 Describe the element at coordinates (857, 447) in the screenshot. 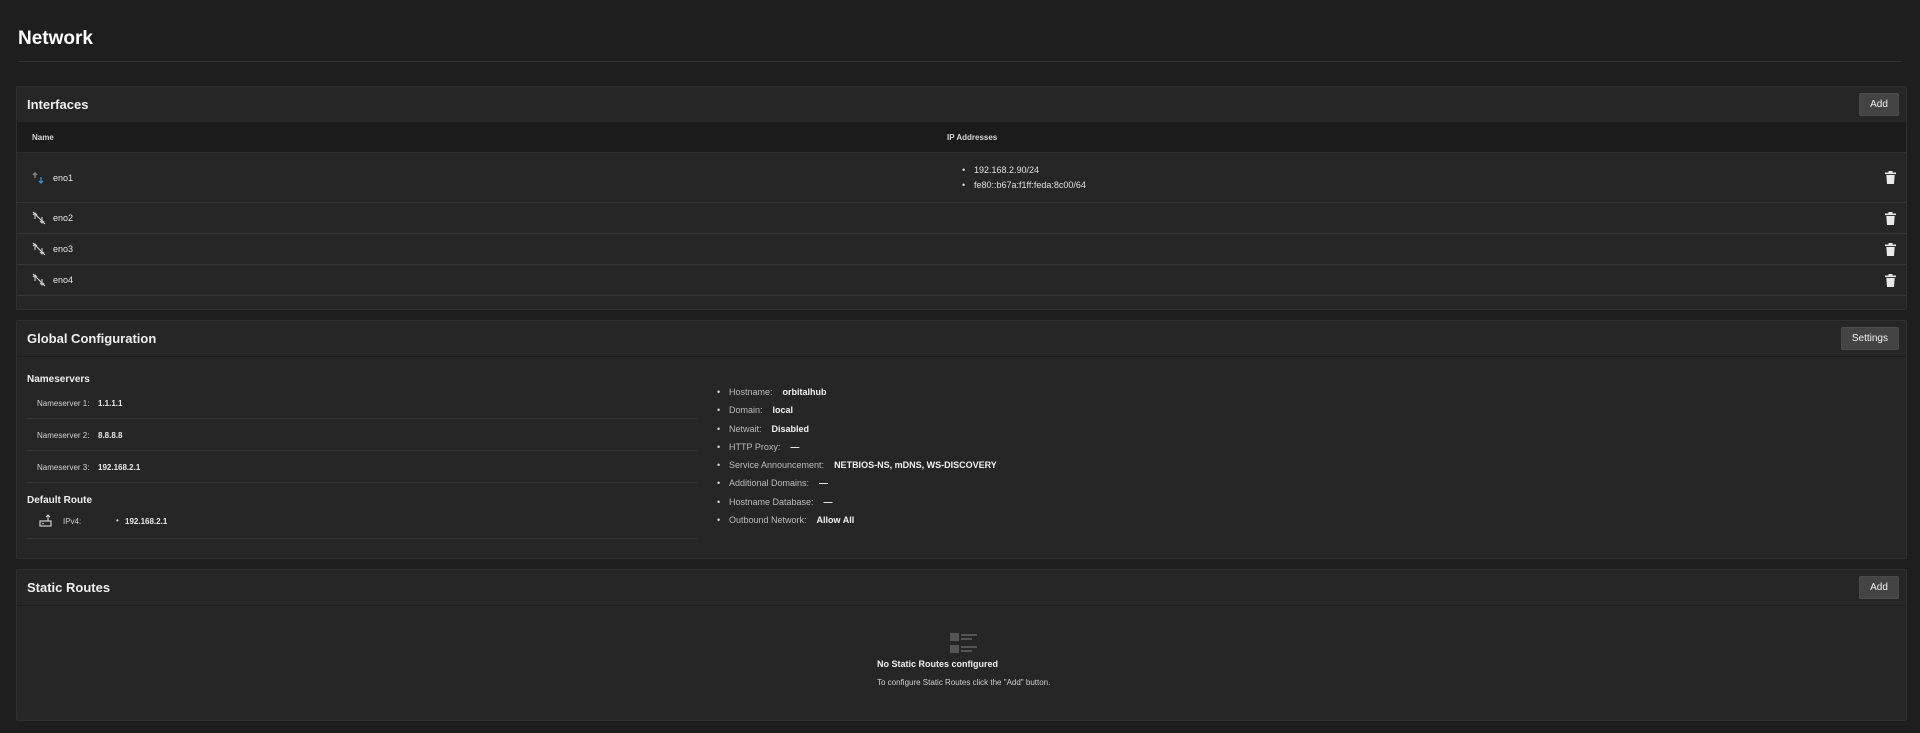

I see `list-item: HTTP Proxy: —` at that location.